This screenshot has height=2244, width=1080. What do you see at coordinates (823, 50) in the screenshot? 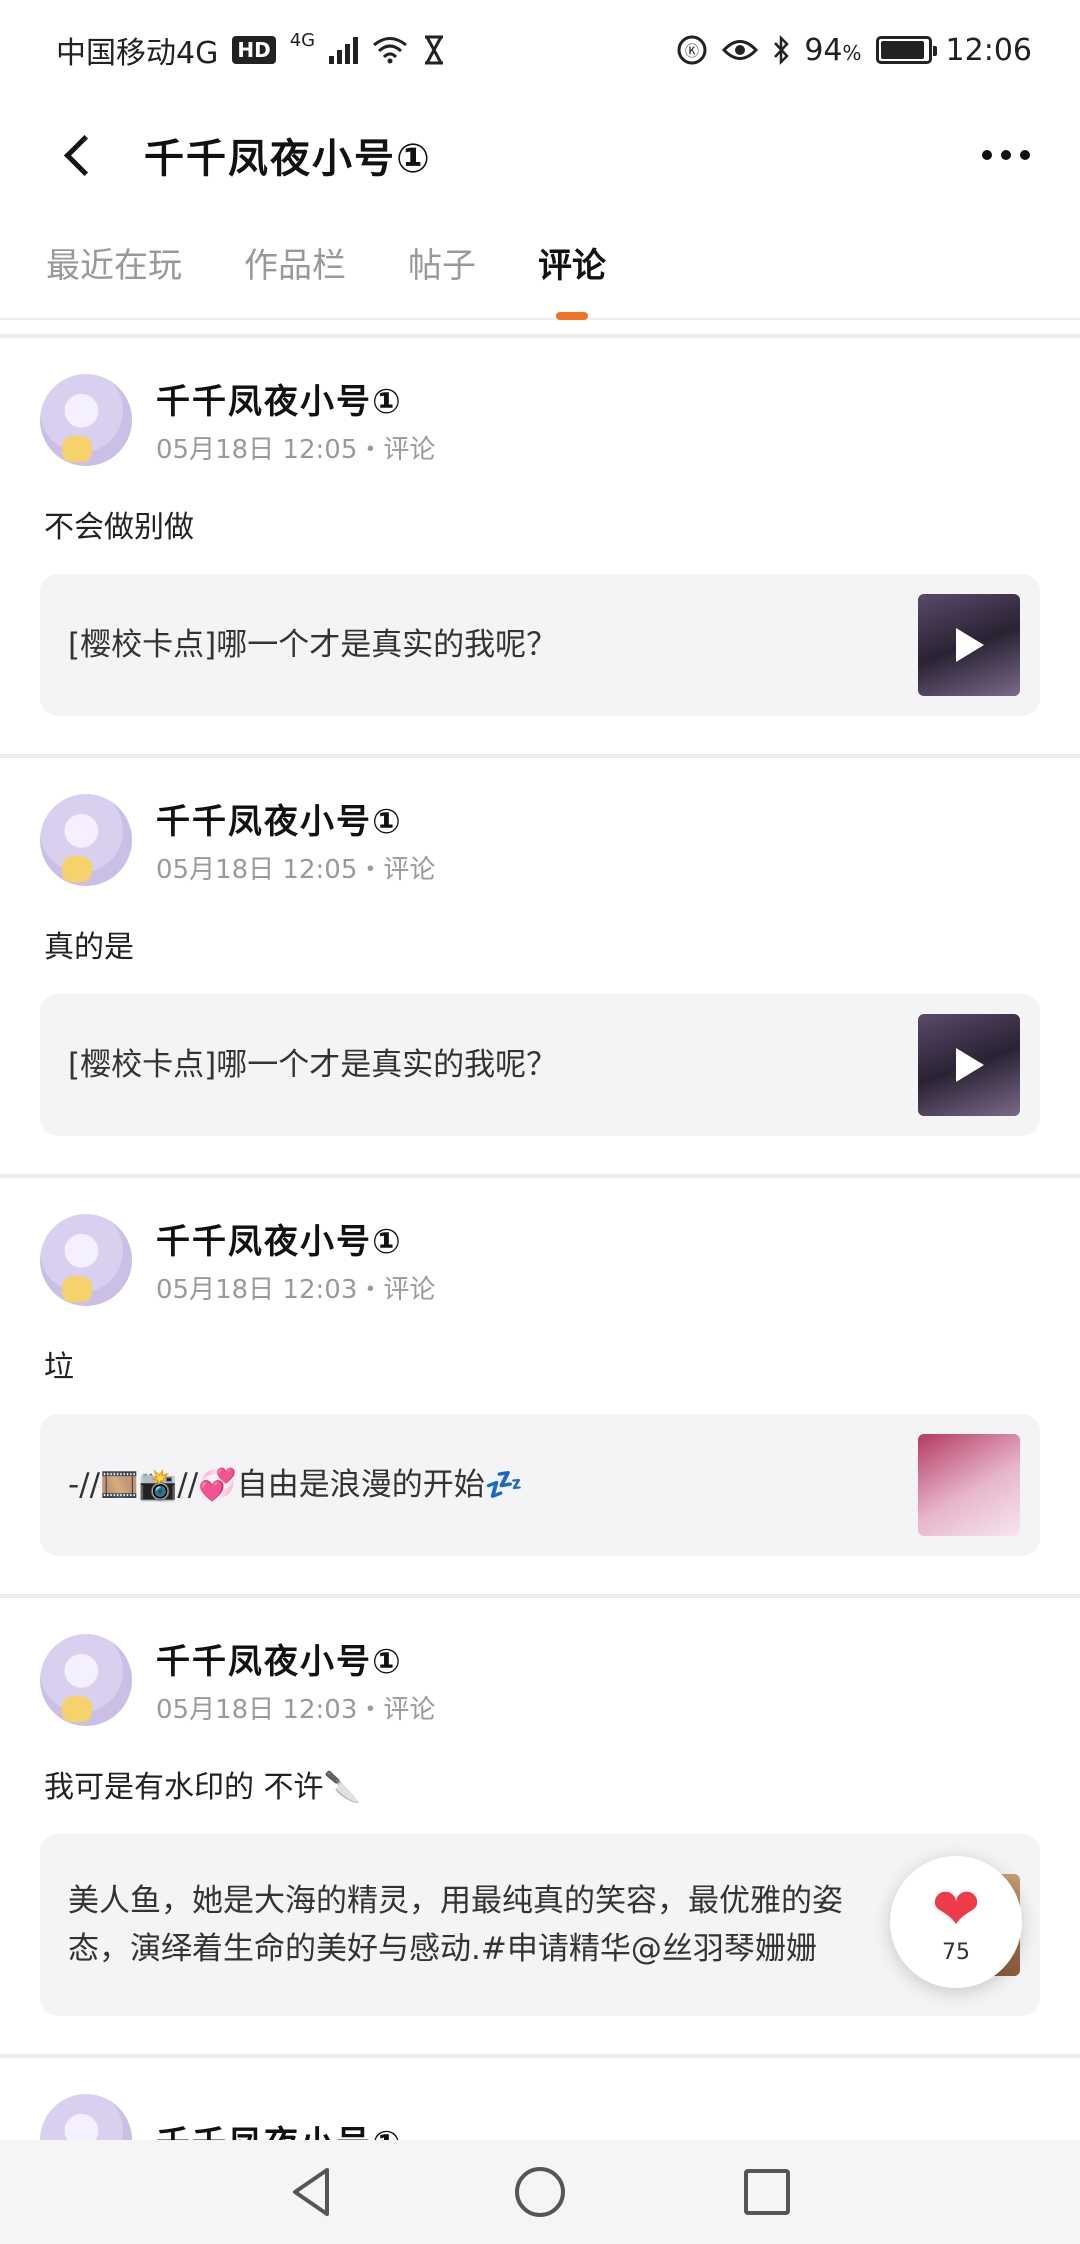
I see `battery-percent-value: 94` at bounding box center [823, 50].